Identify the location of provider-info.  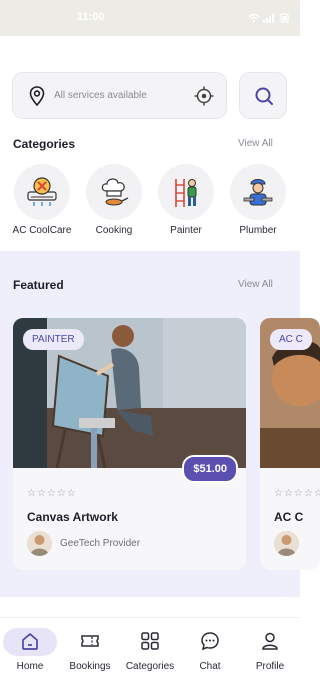
(286, 543).